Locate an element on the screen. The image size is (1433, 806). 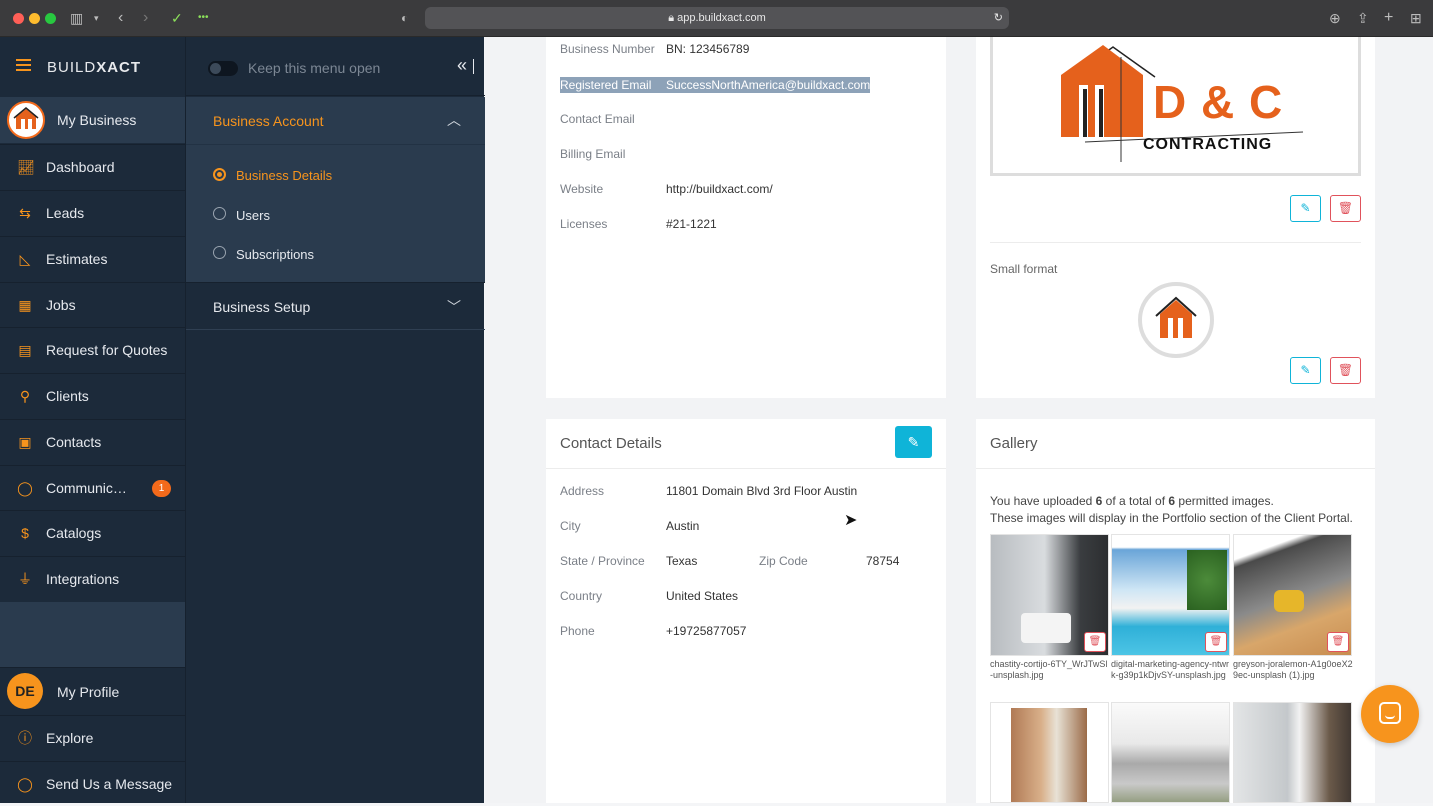
nav-item-send-message: ◯ Send Us a Message is located at coordinates (92, 783).